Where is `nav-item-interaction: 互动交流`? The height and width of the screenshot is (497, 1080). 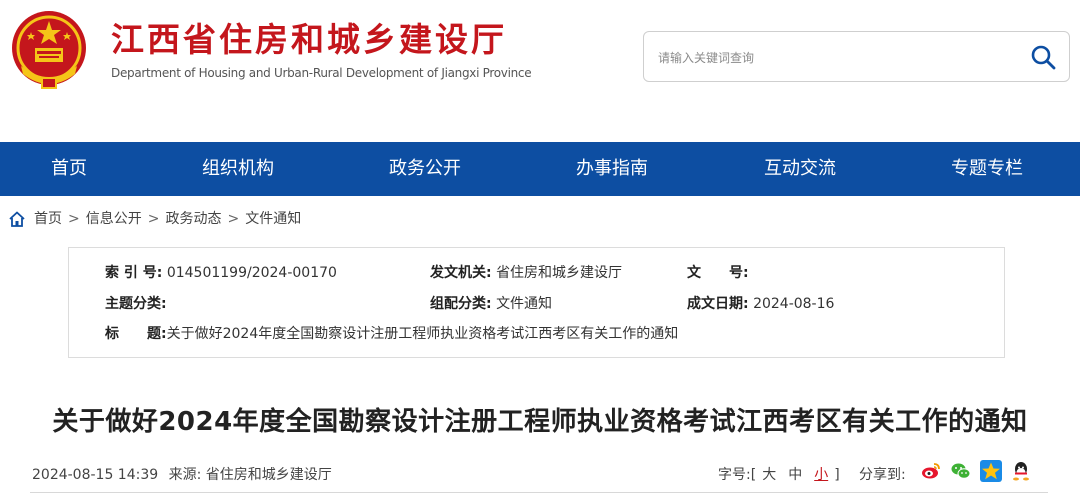 nav-item-interaction: 互动交流 is located at coordinates (800, 169).